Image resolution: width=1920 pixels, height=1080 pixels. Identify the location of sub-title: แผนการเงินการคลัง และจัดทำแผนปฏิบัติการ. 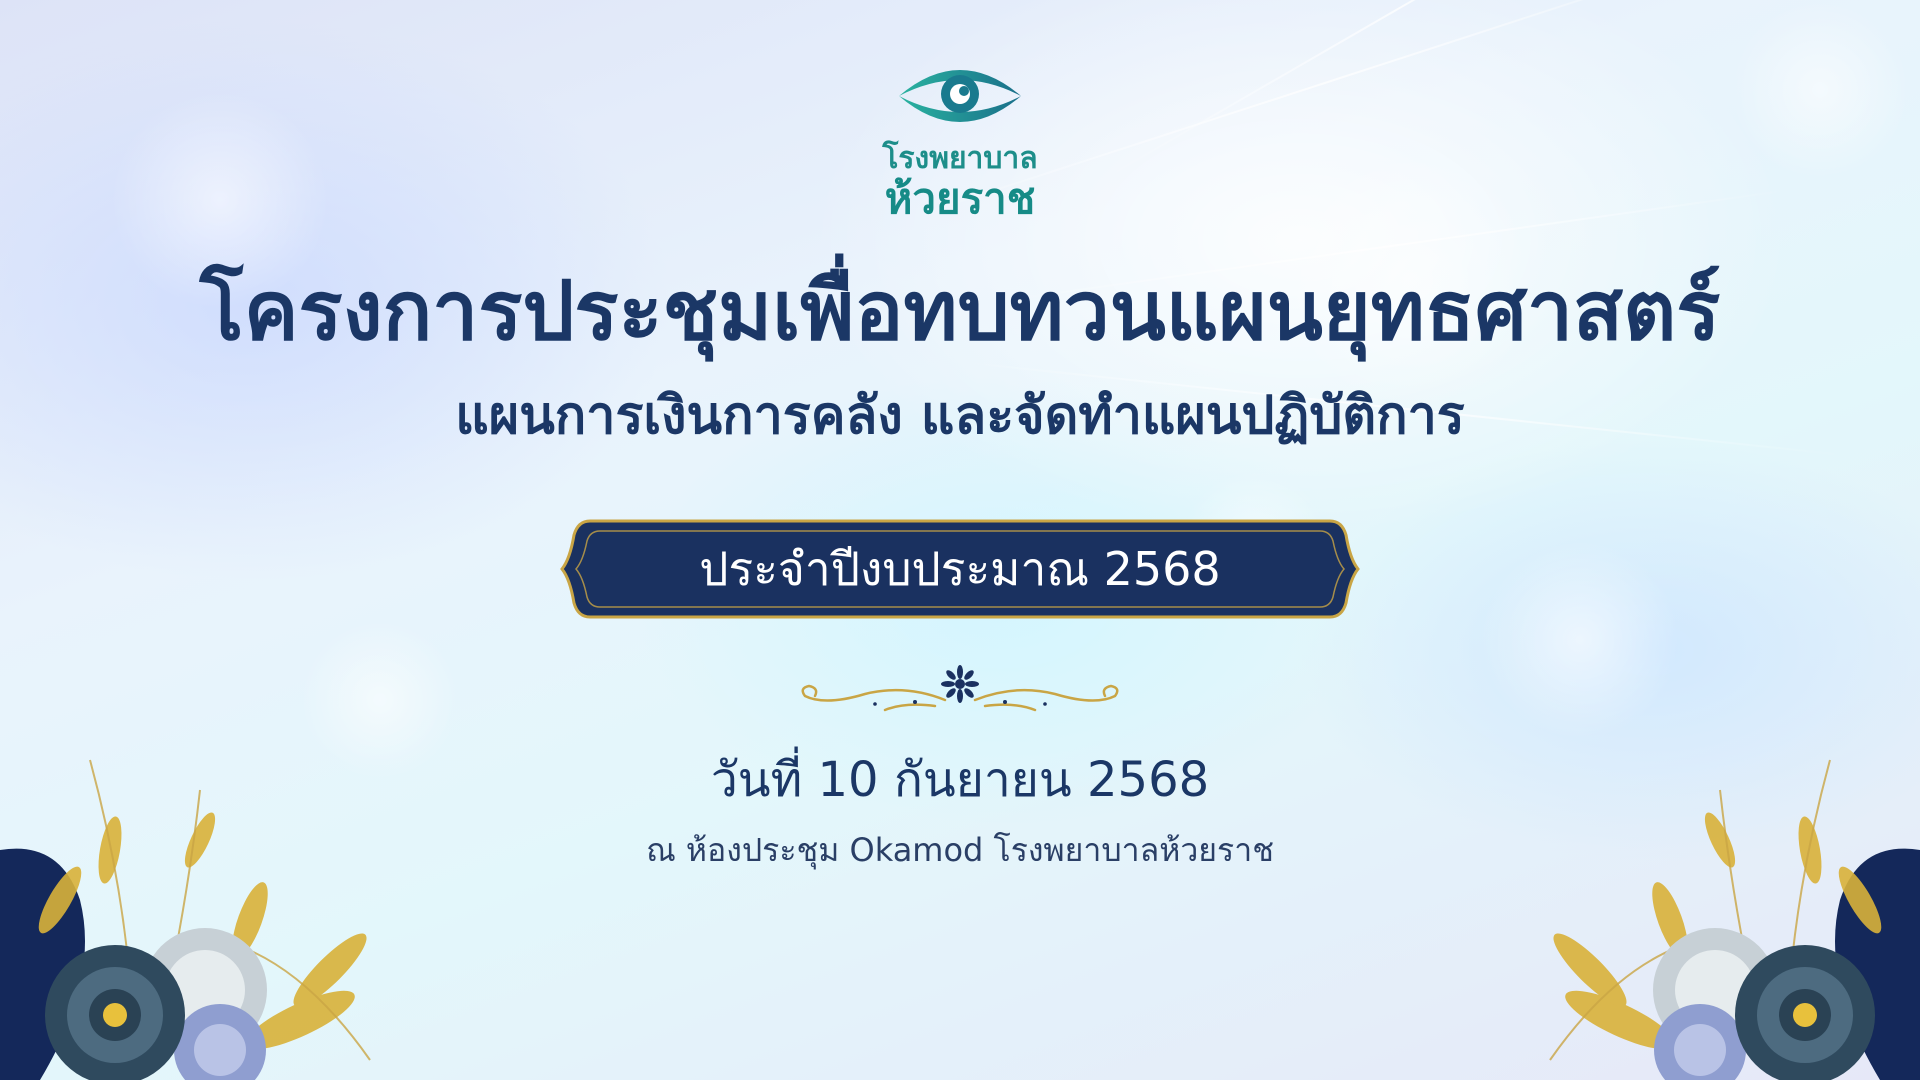
(960, 416).